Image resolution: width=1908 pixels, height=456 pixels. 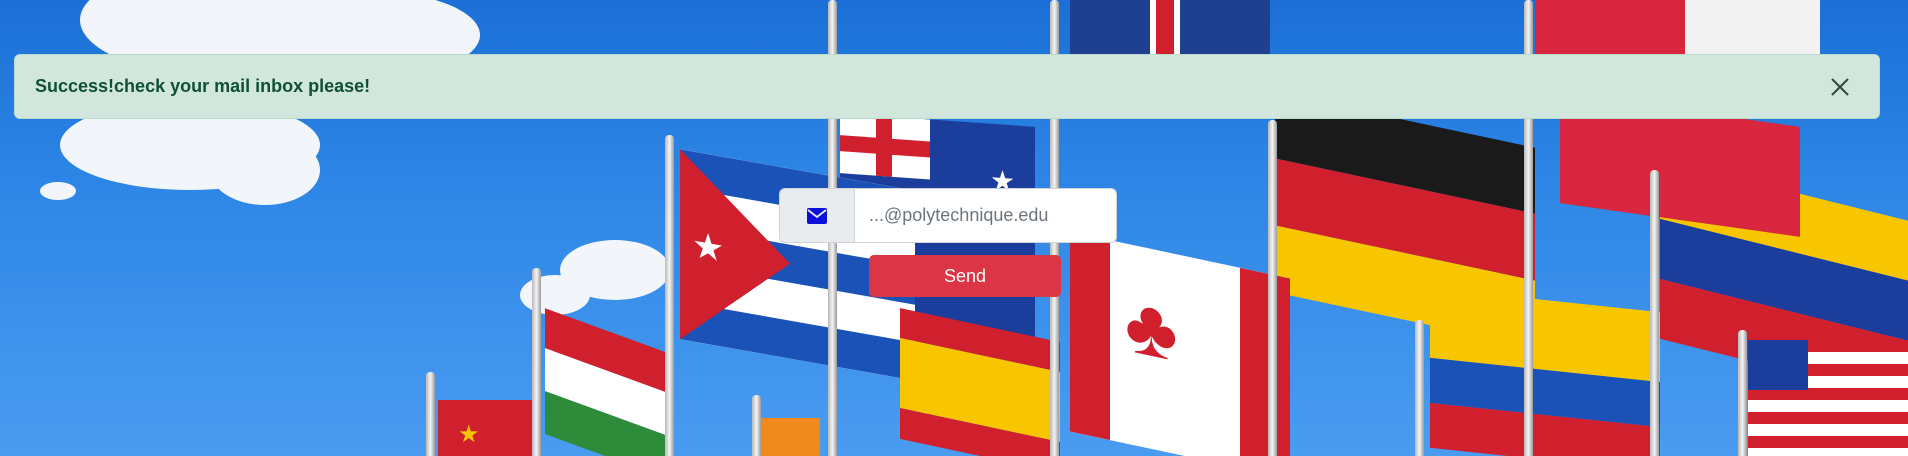 I want to click on flag-orange, so click(x=790, y=437).